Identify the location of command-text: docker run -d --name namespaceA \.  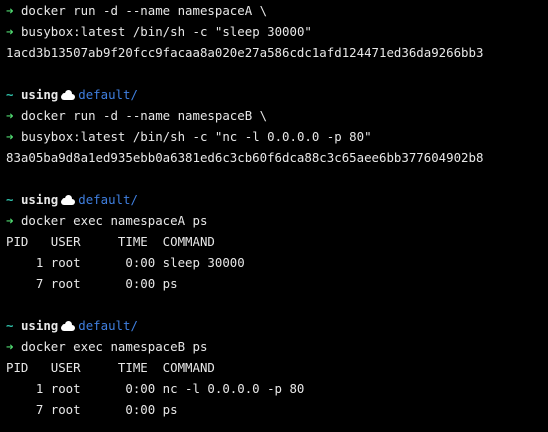
(144, 10).